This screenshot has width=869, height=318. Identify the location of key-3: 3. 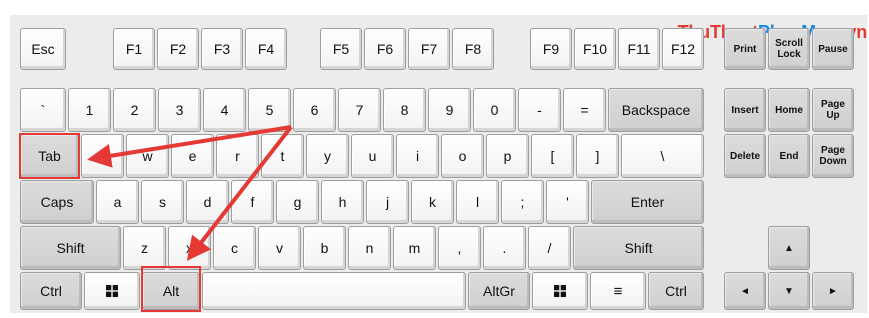
(179, 110).